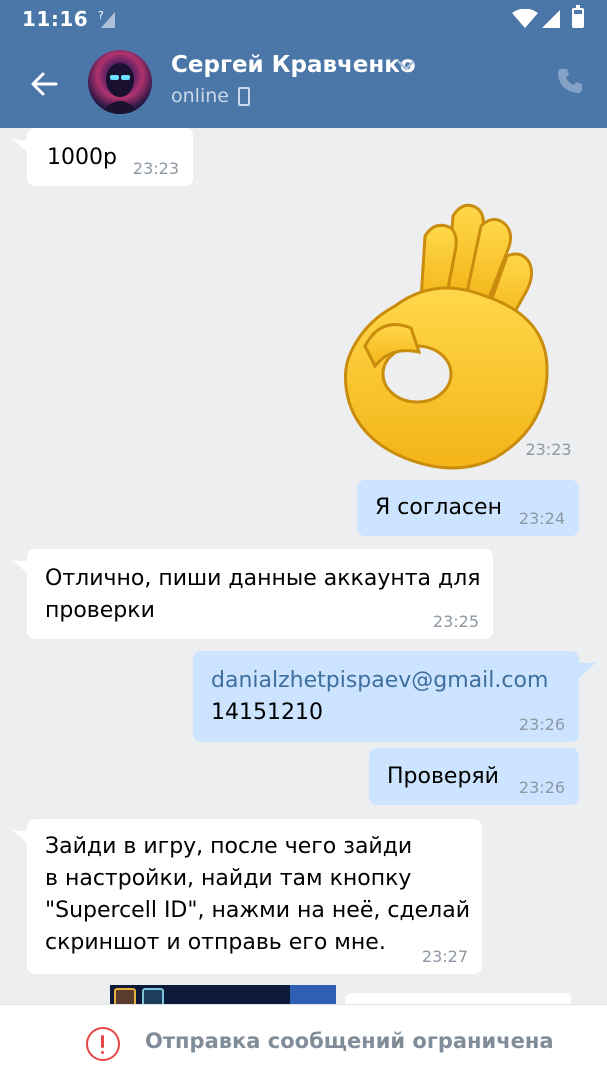 Image resolution: width=607 pixels, height=1080 pixels. Describe the element at coordinates (55, 19) in the screenshot. I see `status-time: 11:16` at that location.